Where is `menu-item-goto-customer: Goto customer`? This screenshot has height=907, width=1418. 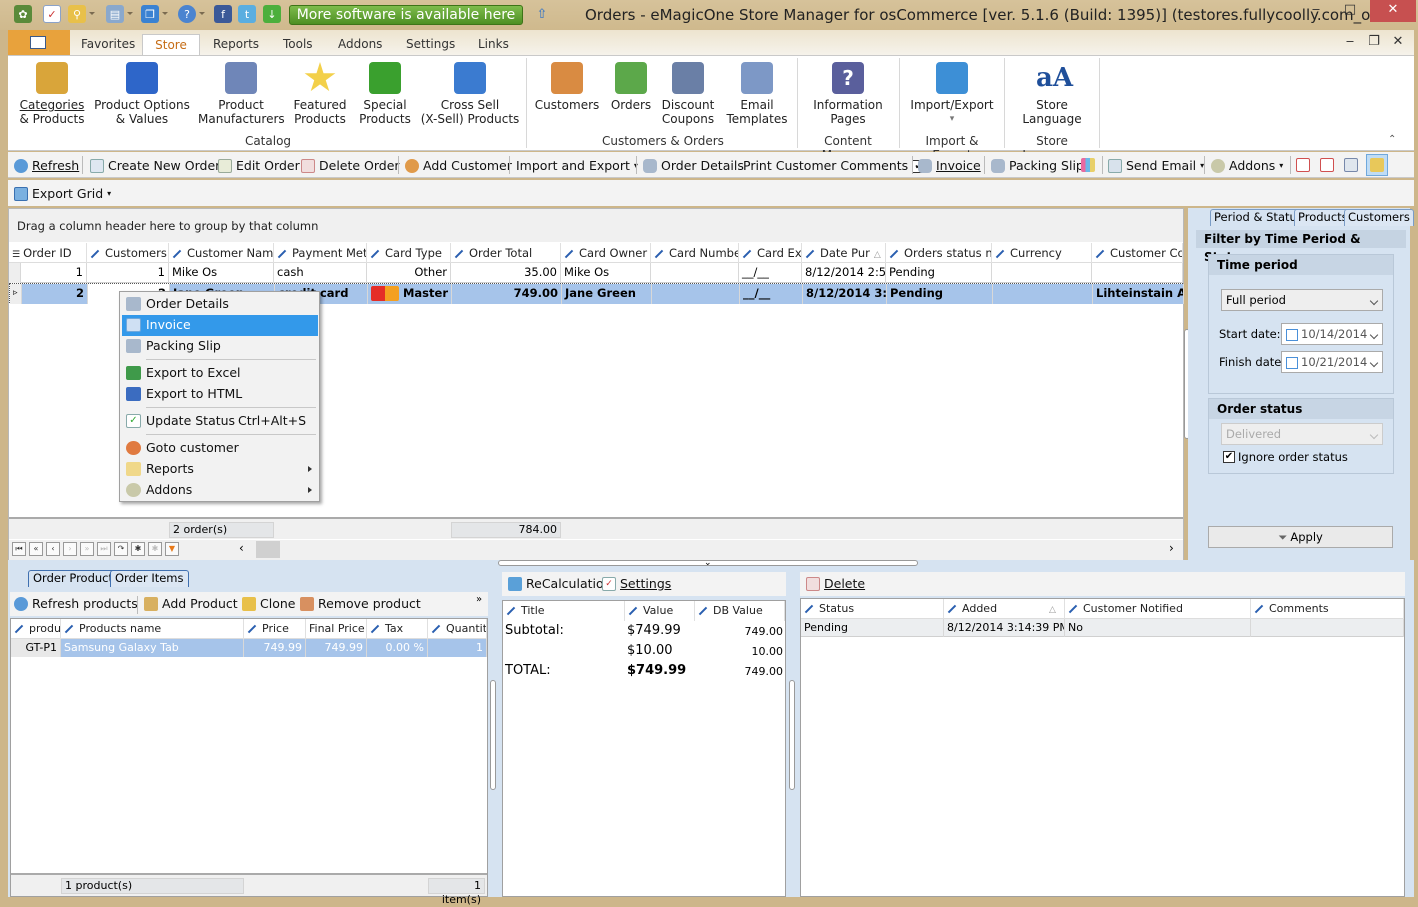 menu-item-goto-customer: Goto customer is located at coordinates (220, 448).